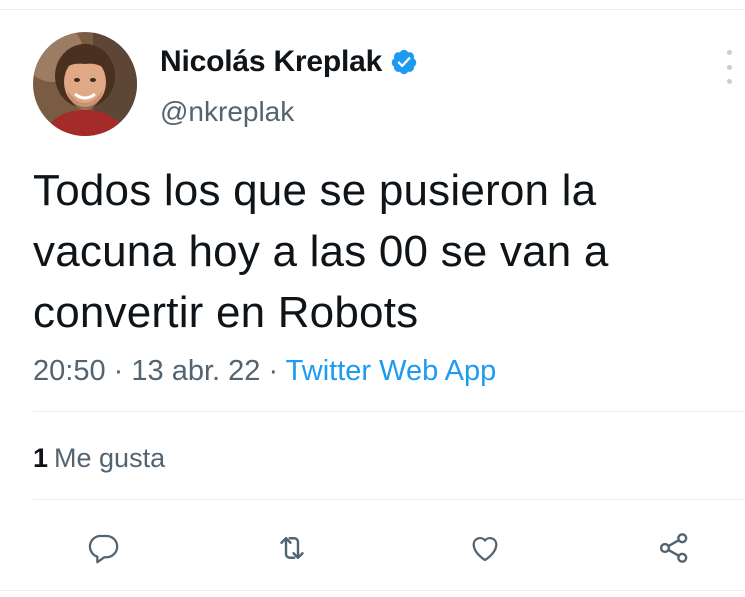 This screenshot has width=745, height=597. I want to click on likes-stat: 1 Me gusta, so click(99, 458).